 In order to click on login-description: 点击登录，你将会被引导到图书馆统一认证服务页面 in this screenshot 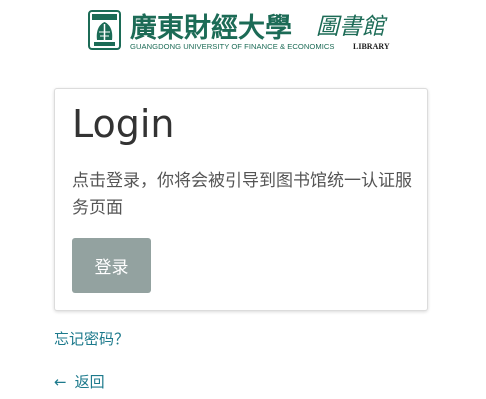, I will do `click(242, 194)`.